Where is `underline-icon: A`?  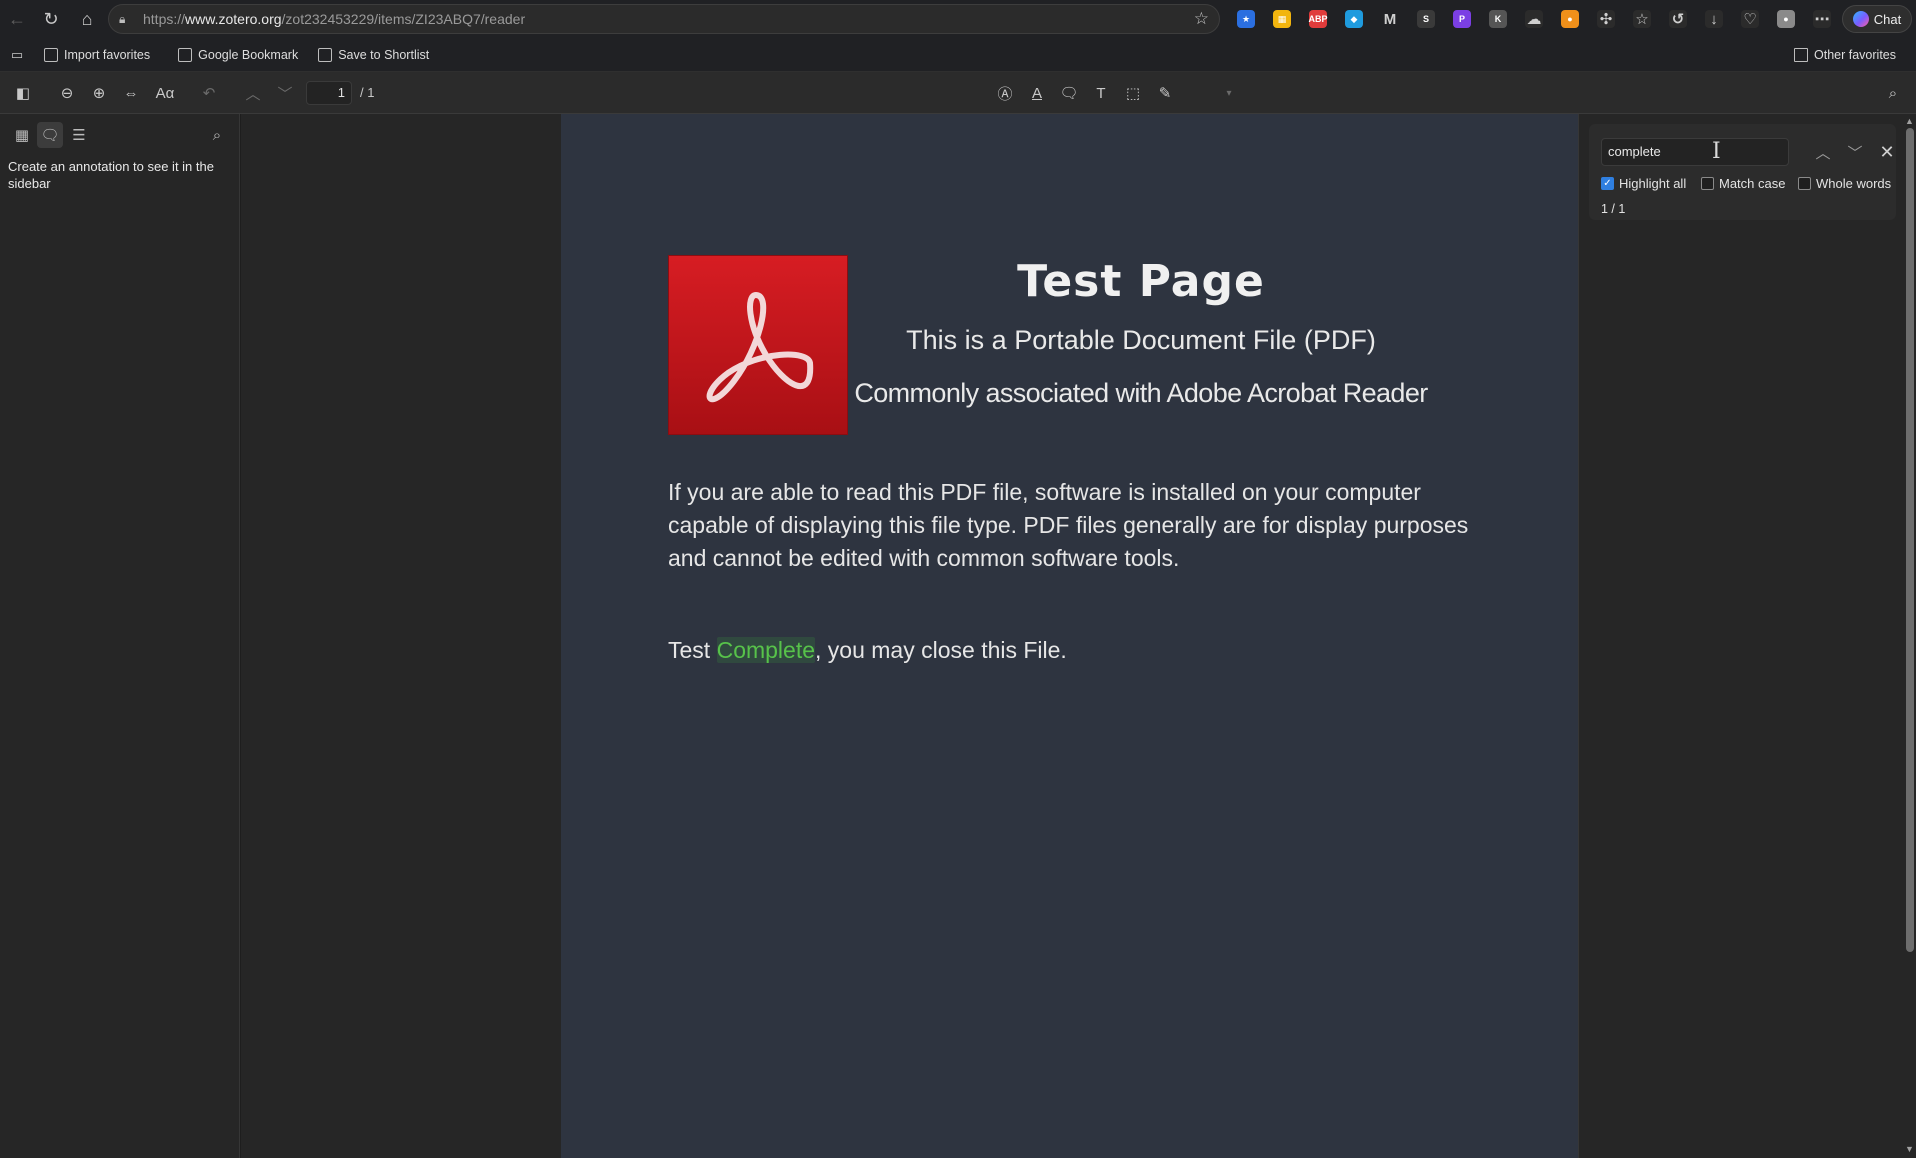 underline-icon: A is located at coordinates (1036, 93).